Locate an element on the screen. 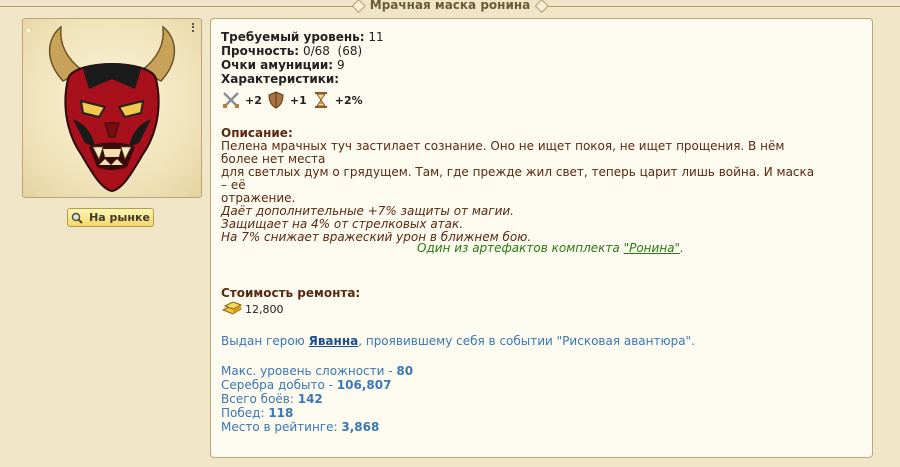  magnifier-icon is located at coordinates (77, 218).